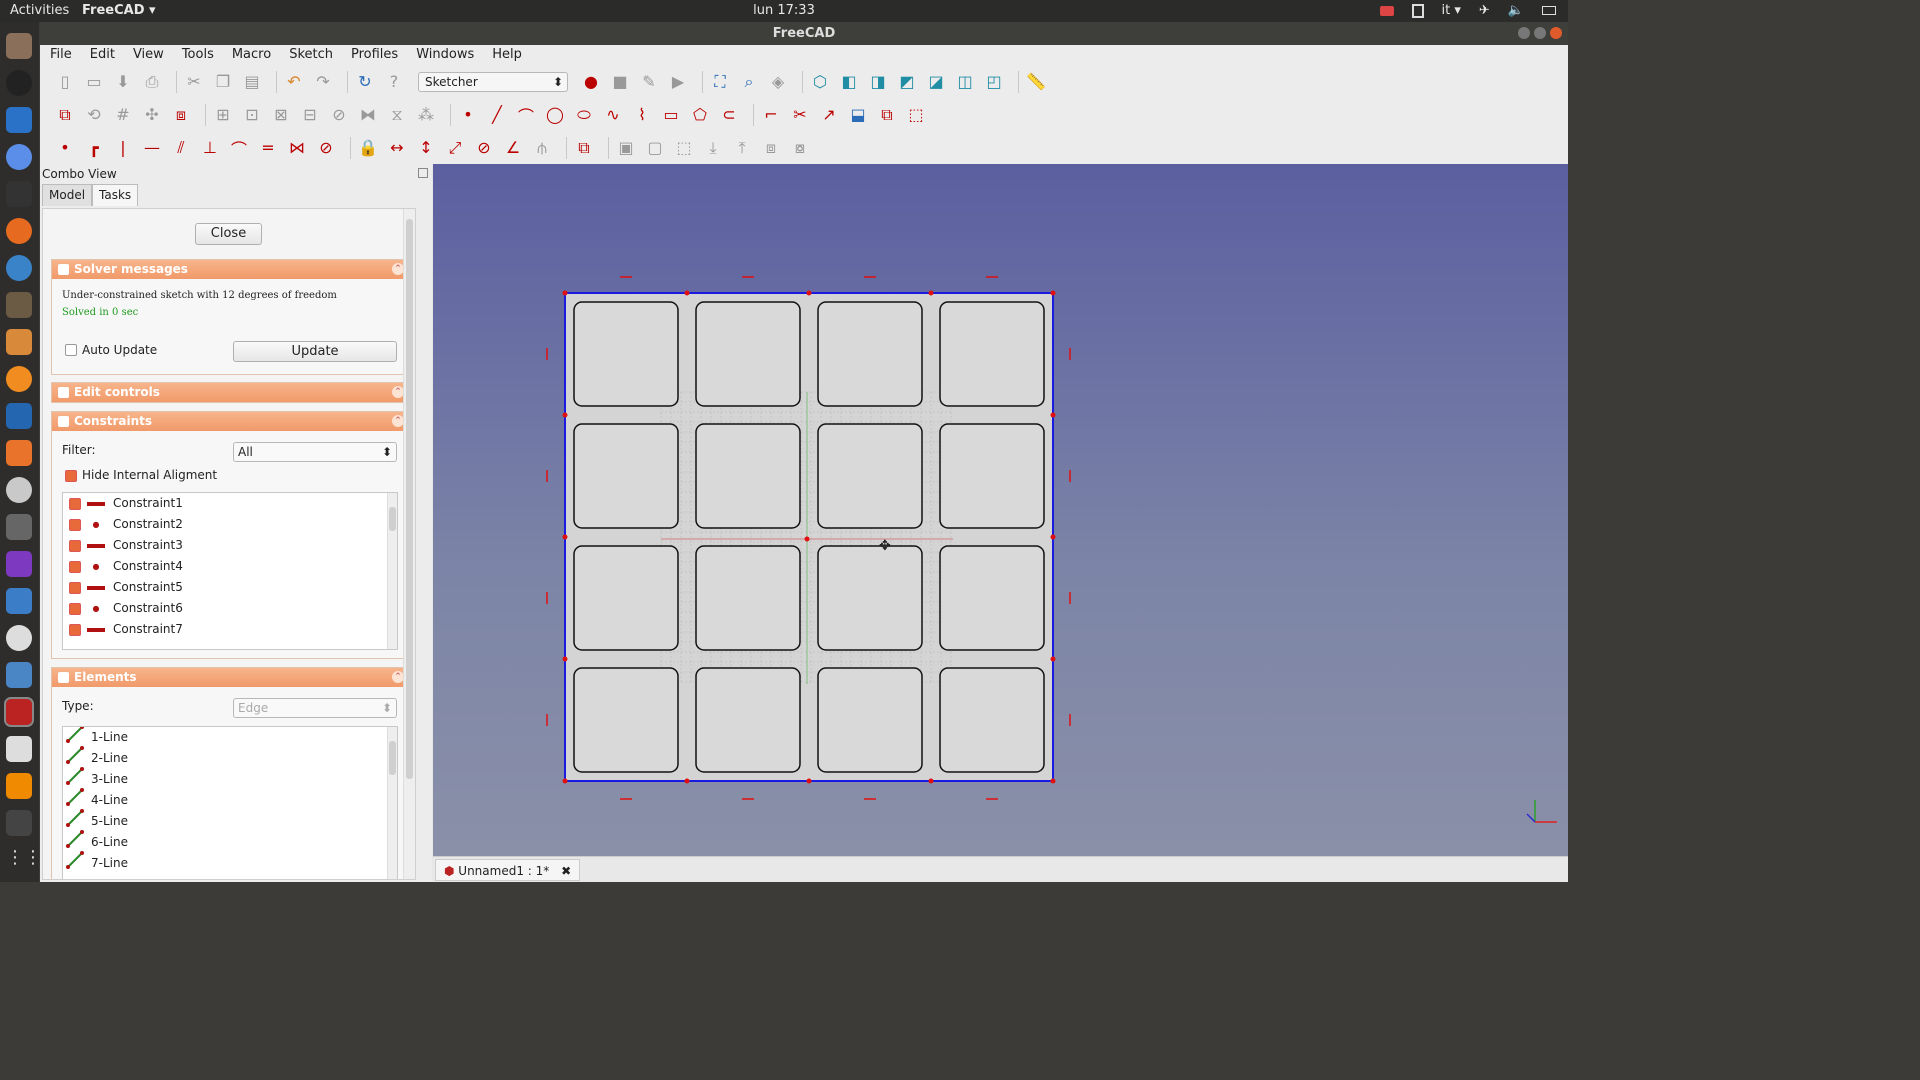 Image resolution: width=1920 pixels, height=1080 pixels. Describe the element at coordinates (749, 82) in the screenshot. I see `fit-selection-icon: ⌕` at that location.